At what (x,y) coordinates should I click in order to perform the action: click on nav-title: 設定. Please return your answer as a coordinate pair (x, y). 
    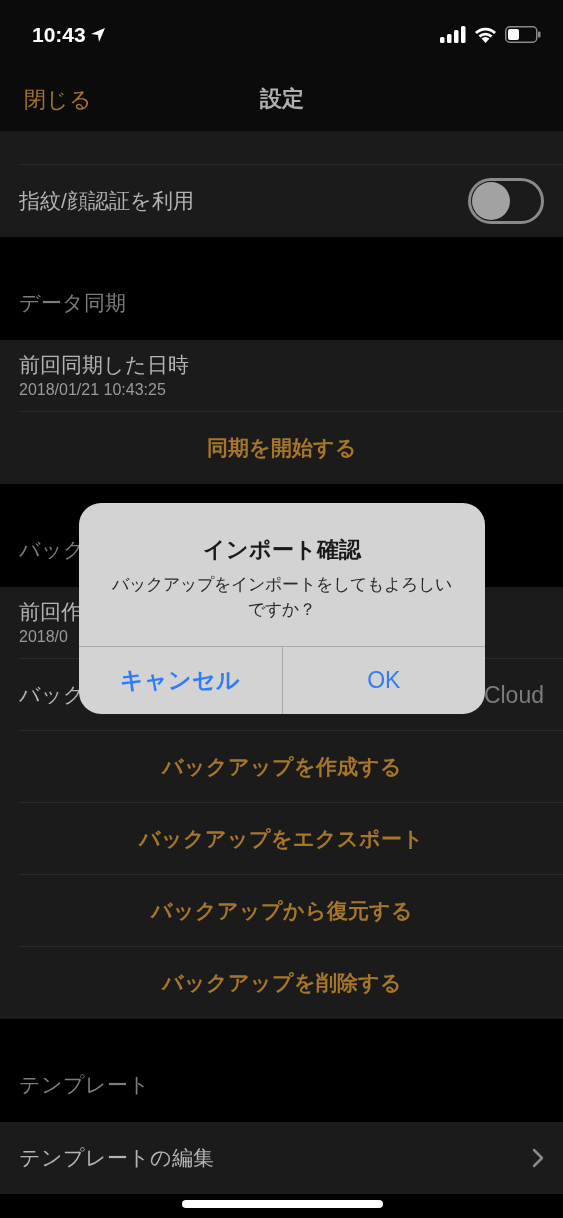
    Looking at the image, I should click on (281, 98).